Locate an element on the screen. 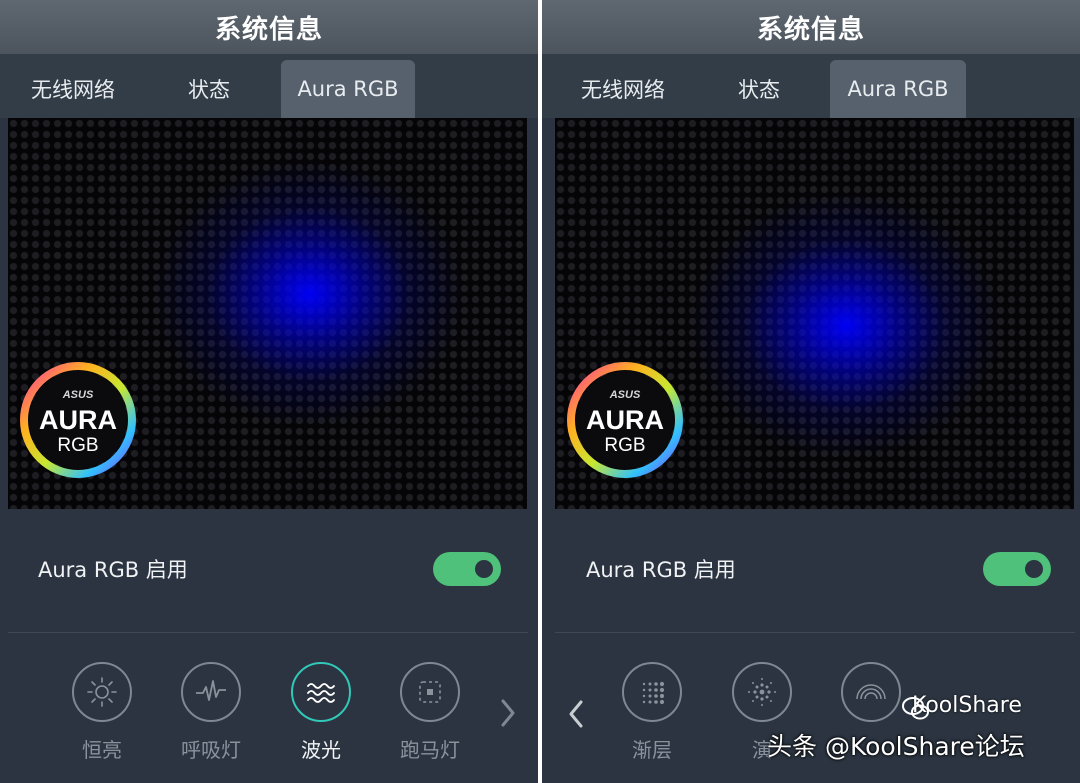 Image resolution: width=1080 pixels, height=783 pixels. watermark: 头条 @KoolShare论坛 is located at coordinates (896, 733).